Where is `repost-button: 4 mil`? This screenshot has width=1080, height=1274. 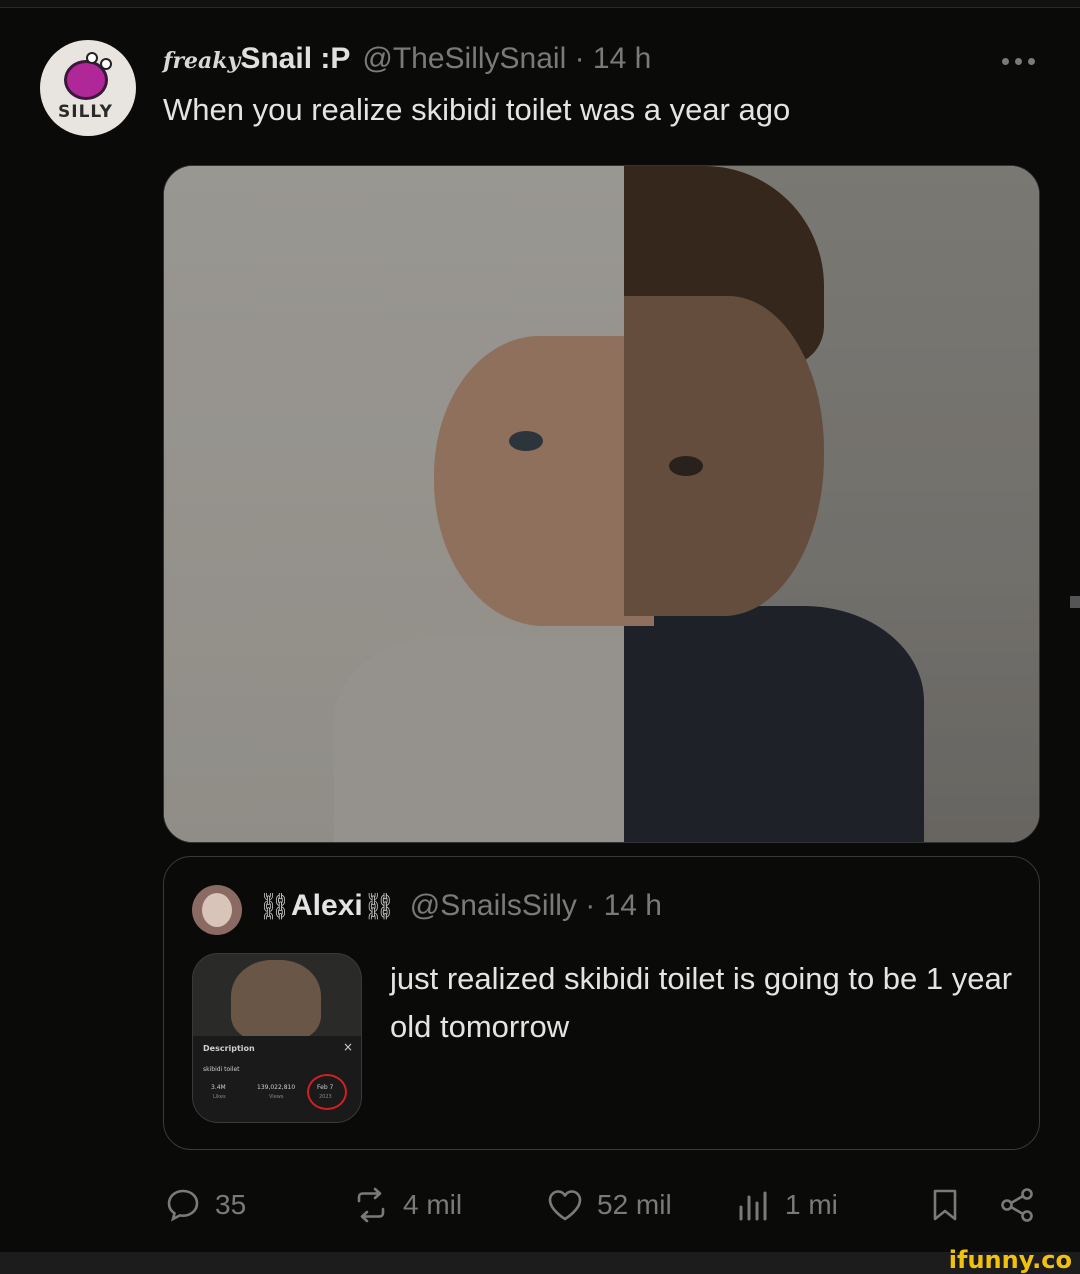
repost-button: 4 mil is located at coordinates (406, 1205).